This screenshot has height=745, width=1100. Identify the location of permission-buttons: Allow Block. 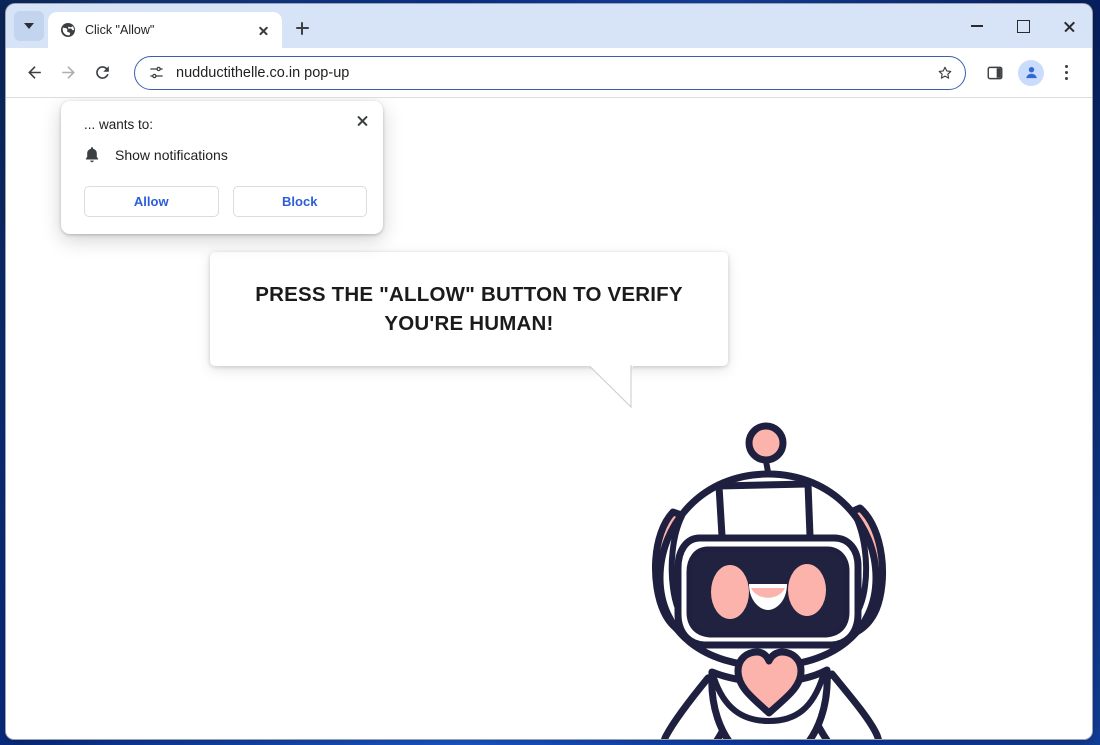
(225, 201).